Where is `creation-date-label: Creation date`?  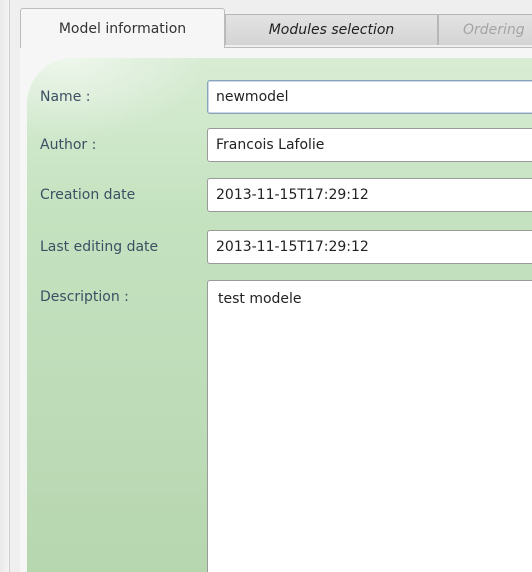
creation-date-label: Creation date is located at coordinates (88, 195).